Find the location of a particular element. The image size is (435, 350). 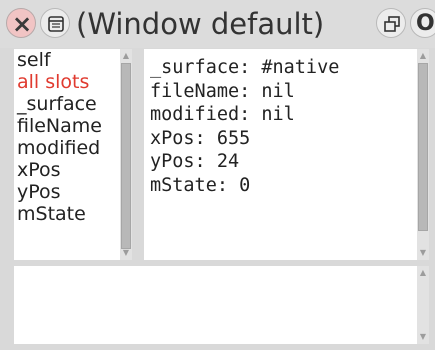

value-line: xPos: 655 is located at coordinates (200, 138).